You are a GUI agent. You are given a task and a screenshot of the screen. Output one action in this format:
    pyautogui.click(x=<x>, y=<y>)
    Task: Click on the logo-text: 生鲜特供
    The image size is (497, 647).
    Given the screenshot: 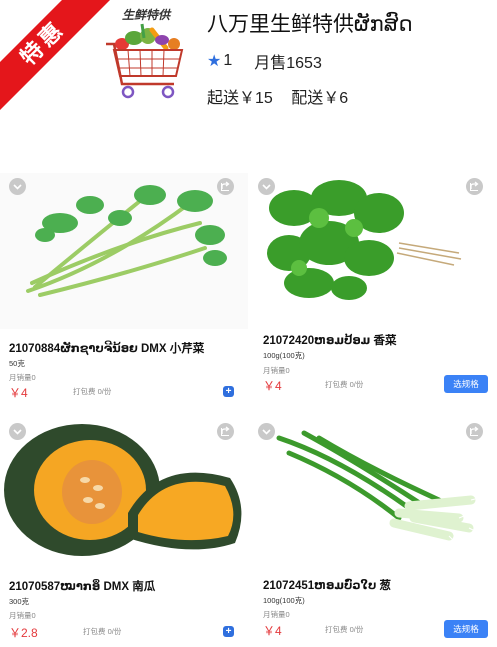 What is the action you would take?
    pyautogui.click(x=145, y=15)
    